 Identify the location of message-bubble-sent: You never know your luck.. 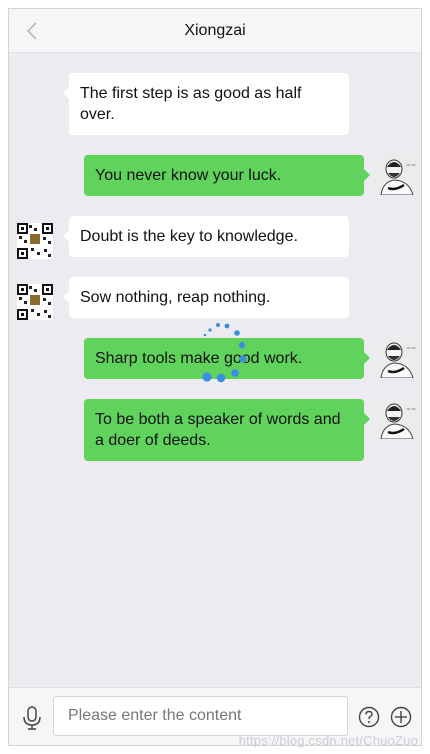
(227, 175).